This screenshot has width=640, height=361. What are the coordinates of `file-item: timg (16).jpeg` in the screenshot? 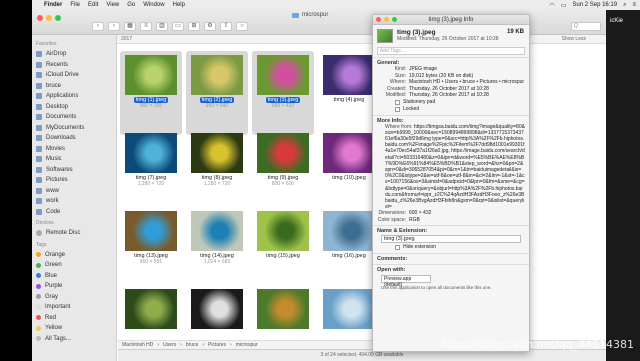 It's located at (349, 249).